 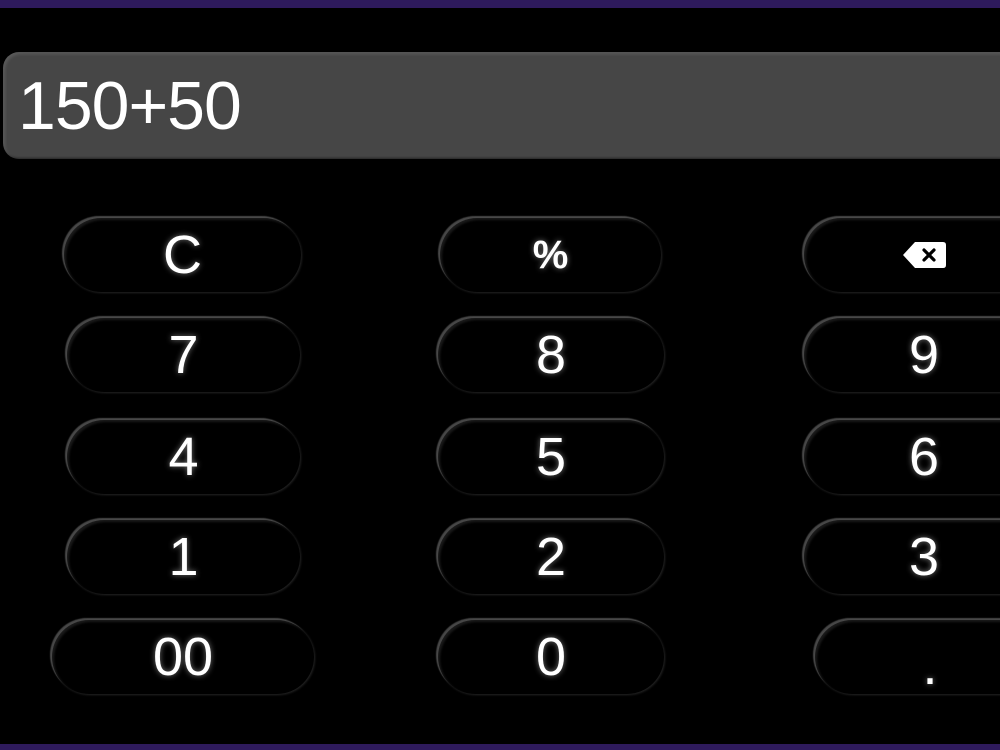 What do you see at coordinates (501, 105) in the screenshot?
I see `calculator-display: 150+50` at bounding box center [501, 105].